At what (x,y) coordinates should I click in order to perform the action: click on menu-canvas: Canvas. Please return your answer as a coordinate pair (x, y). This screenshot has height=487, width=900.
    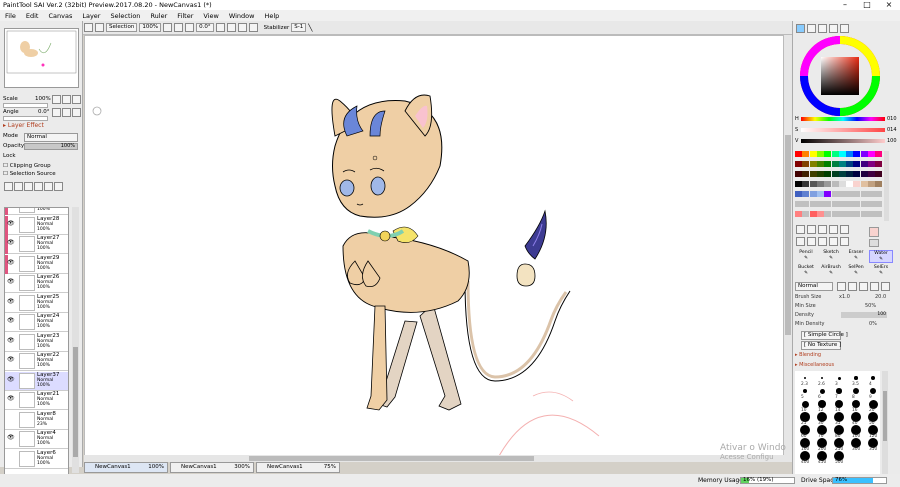
    Looking at the image, I should click on (60, 16).